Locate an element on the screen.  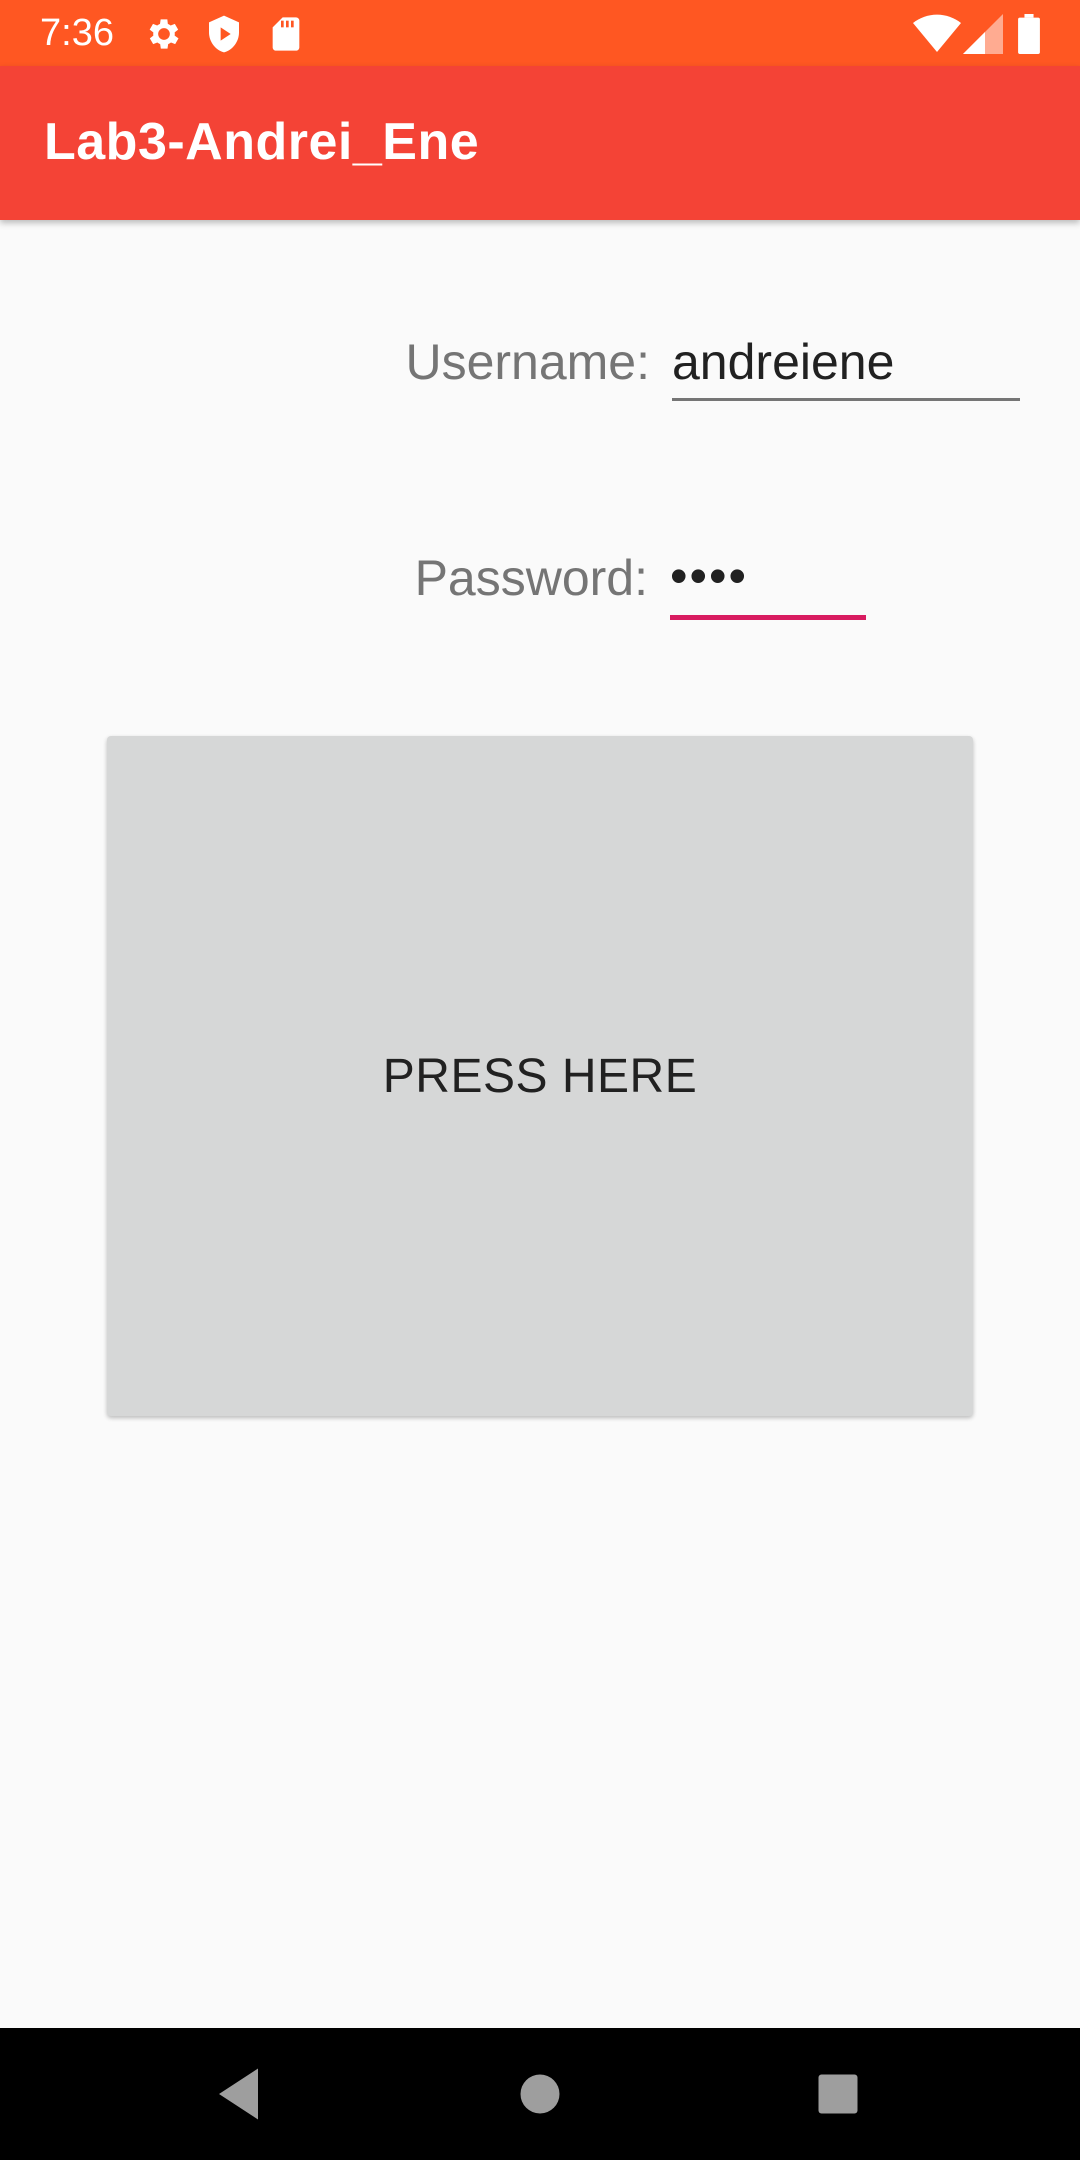
sd-card-icon is located at coordinates (286, 34).